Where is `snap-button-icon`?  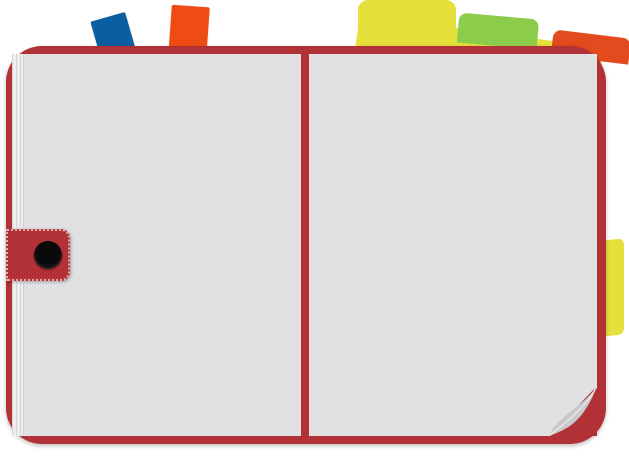
snap-button-icon is located at coordinates (48, 255).